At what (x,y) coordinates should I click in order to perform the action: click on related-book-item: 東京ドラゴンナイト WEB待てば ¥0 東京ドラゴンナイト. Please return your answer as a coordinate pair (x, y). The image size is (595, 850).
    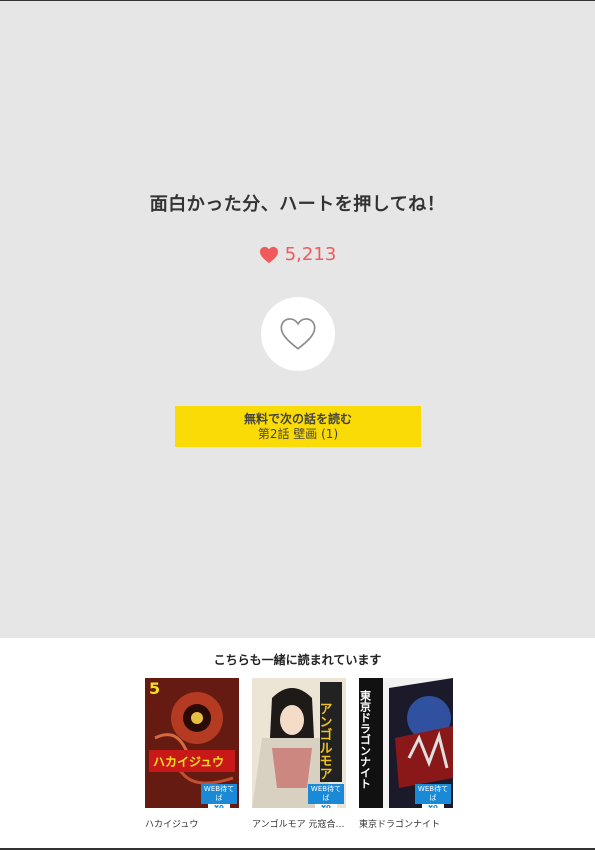
    Looking at the image, I should click on (406, 754).